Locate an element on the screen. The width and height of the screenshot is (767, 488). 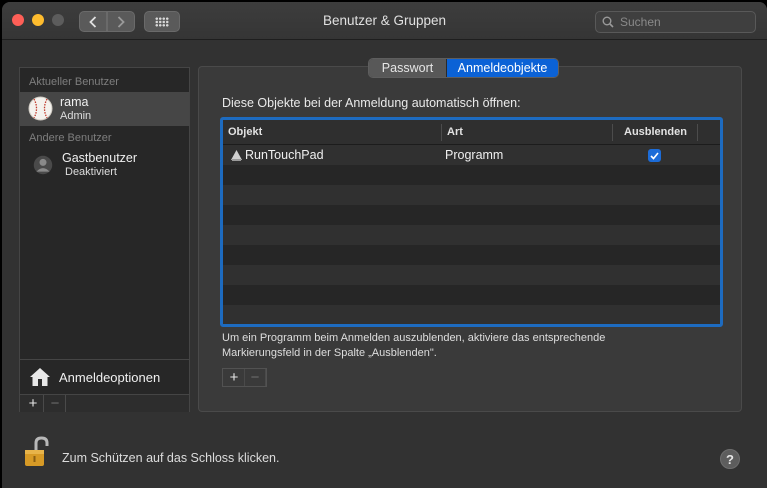
title-bar: Benutzer & Gruppen is located at coordinates (384, 21).